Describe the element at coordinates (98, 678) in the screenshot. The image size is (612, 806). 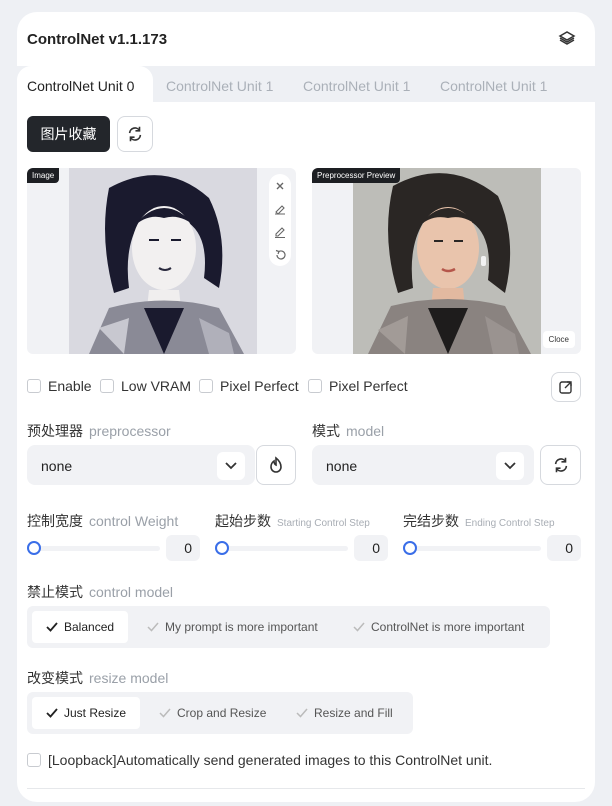
I see `resize-mode-label: 改变模式 resize model` at that location.